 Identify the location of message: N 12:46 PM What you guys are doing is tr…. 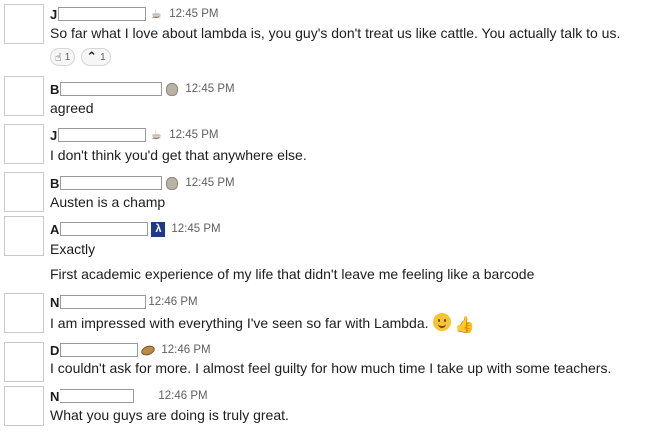
(329, 407).